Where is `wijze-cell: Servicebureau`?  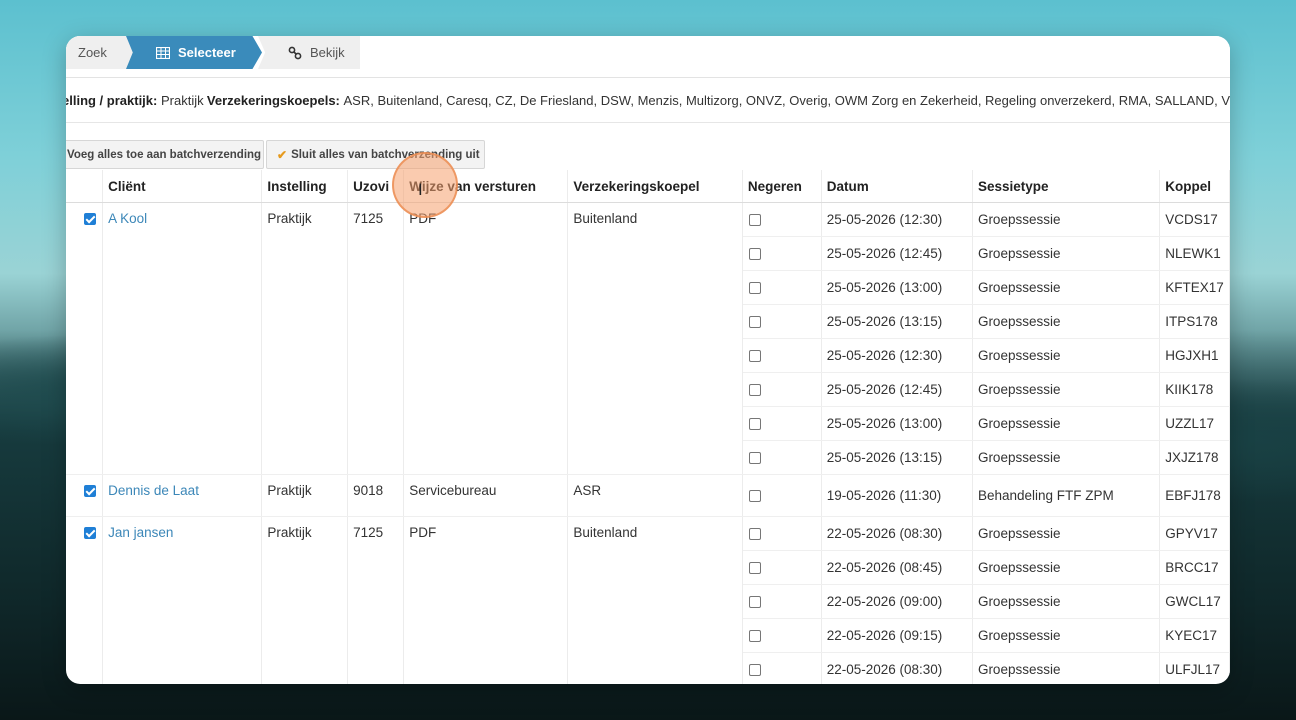 wijze-cell: Servicebureau is located at coordinates (486, 495).